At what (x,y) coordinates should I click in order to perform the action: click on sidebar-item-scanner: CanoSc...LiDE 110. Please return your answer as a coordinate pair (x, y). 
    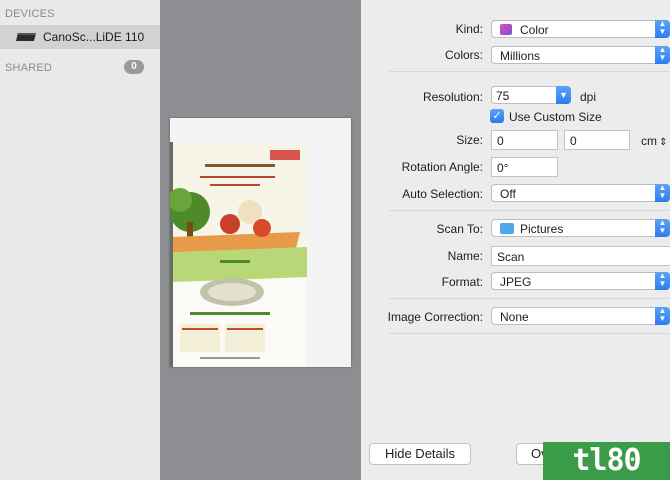
    Looking at the image, I should click on (80, 37).